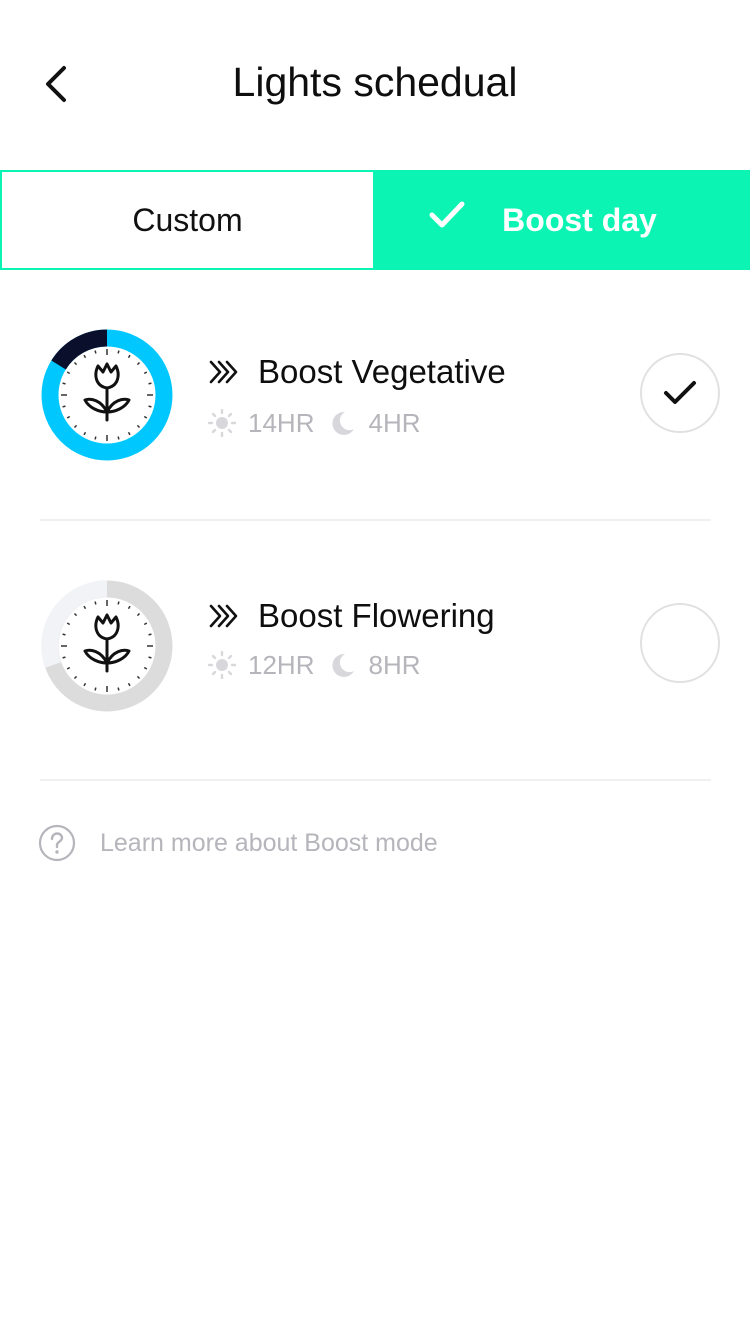  I want to click on header: Lights schedual, so click(375, 85).